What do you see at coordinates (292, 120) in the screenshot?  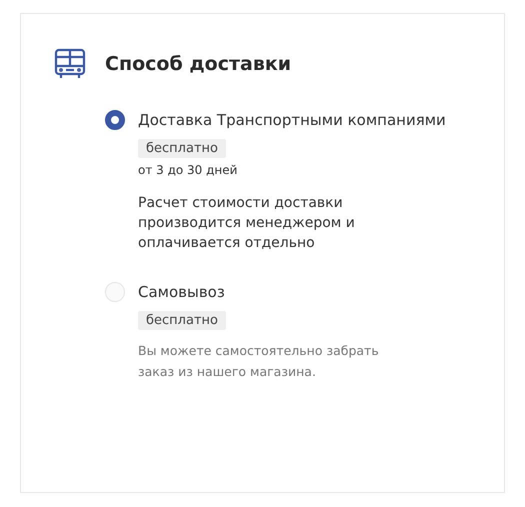 I see `option-label: Доставка Транспортными компаниями` at bounding box center [292, 120].